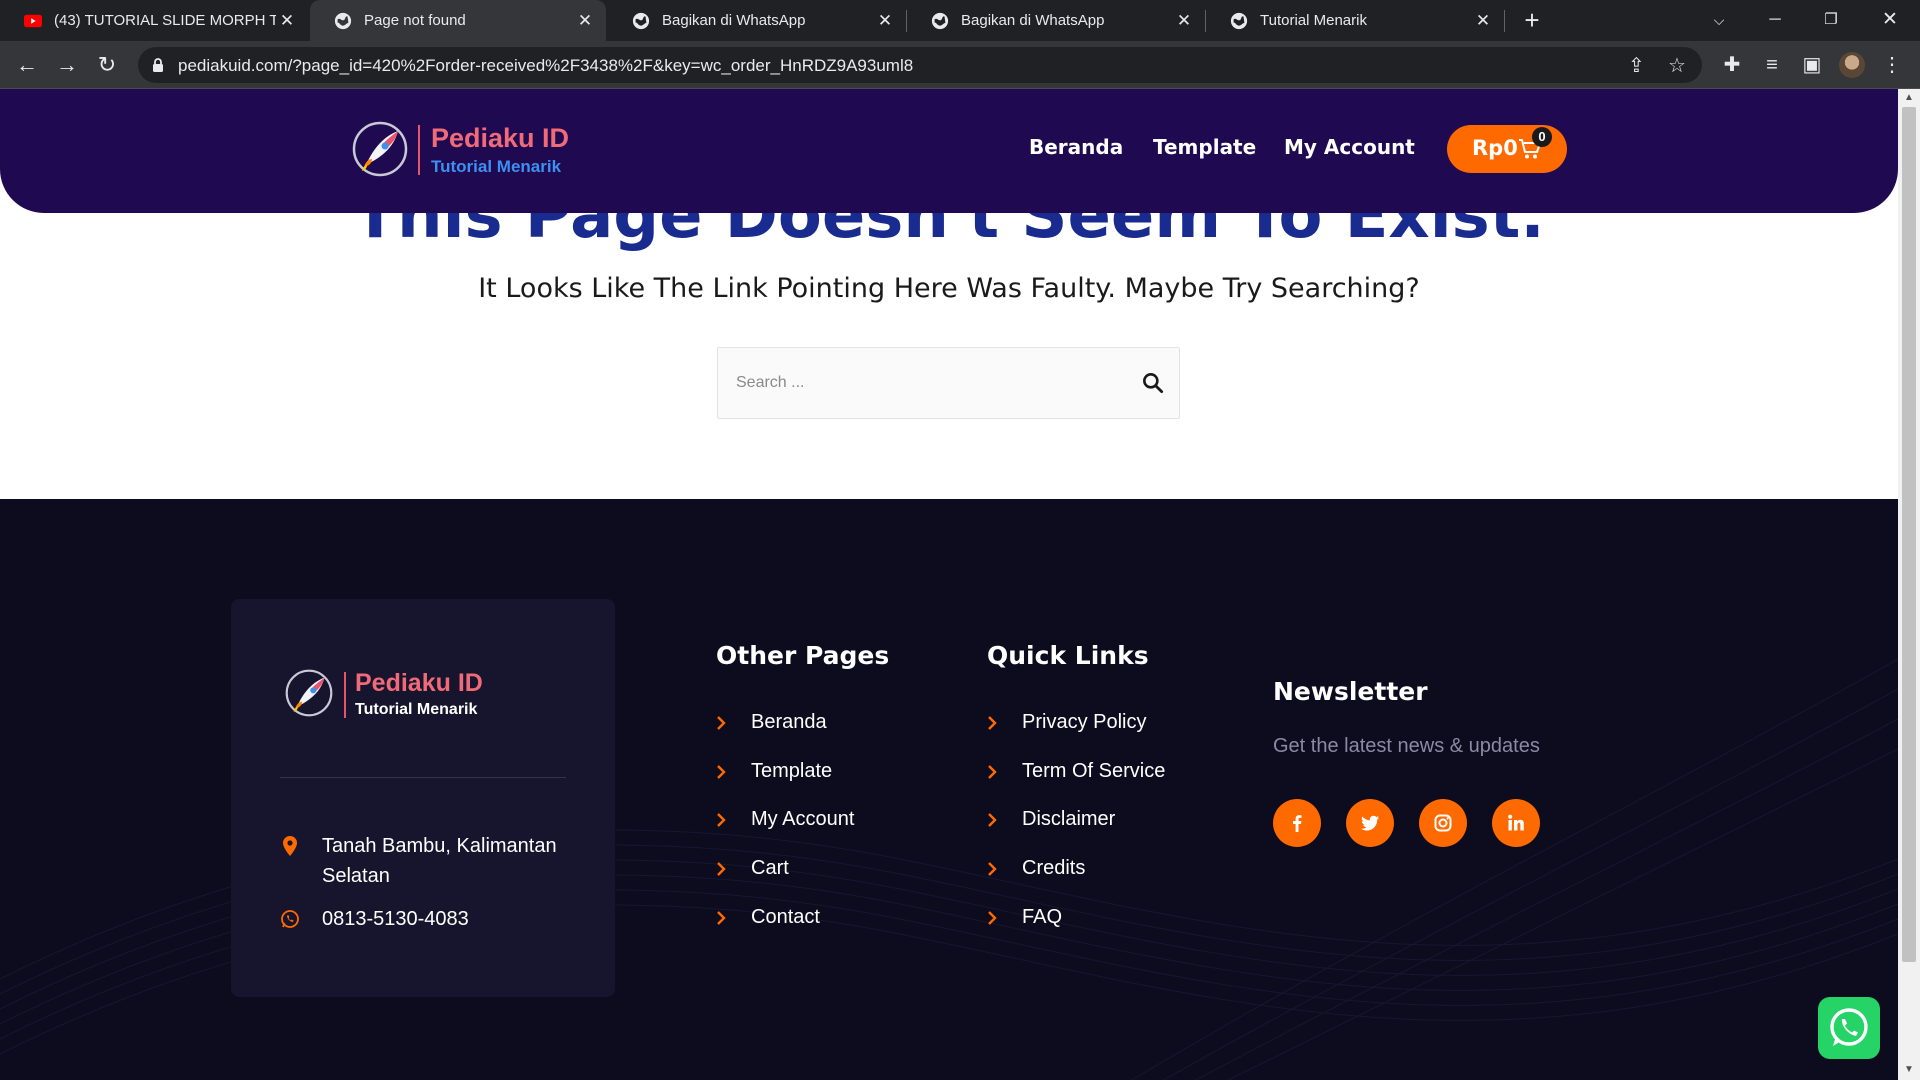 This screenshot has height=1080, width=1920. What do you see at coordinates (1909, 1069) in the screenshot?
I see `scroll-down-arrow-icon: ▼` at bounding box center [1909, 1069].